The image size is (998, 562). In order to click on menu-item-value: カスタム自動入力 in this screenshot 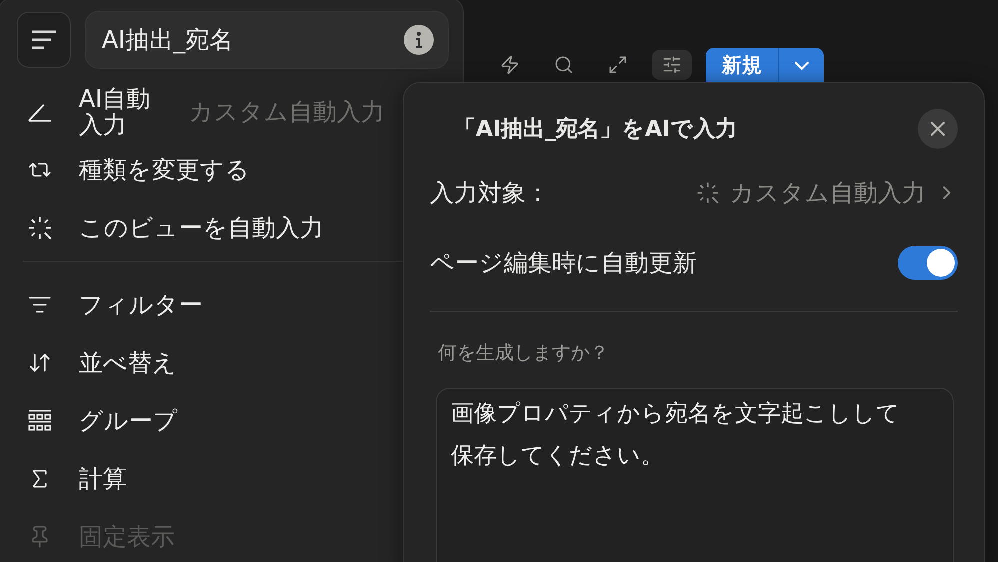, I will do `click(287, 112)`.